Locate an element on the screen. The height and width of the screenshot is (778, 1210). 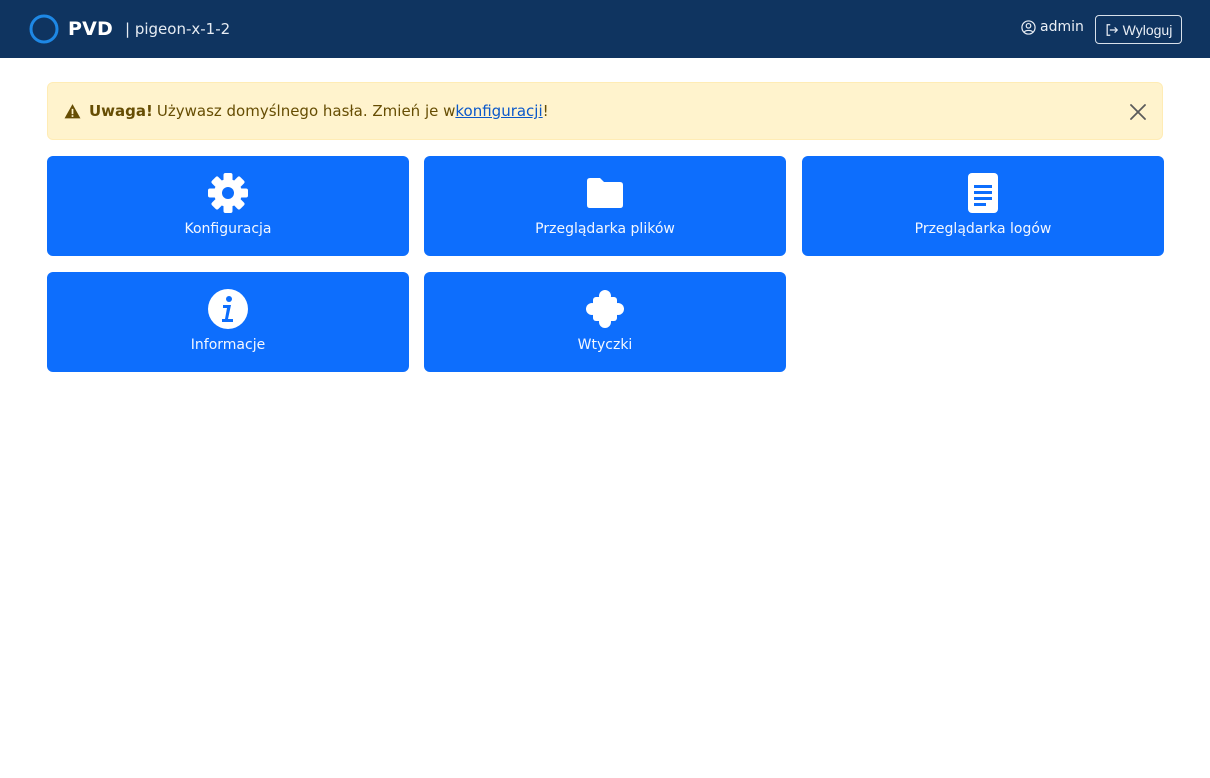
tile-wtyczki: Wtyczki is located at coordinates (605, 322).